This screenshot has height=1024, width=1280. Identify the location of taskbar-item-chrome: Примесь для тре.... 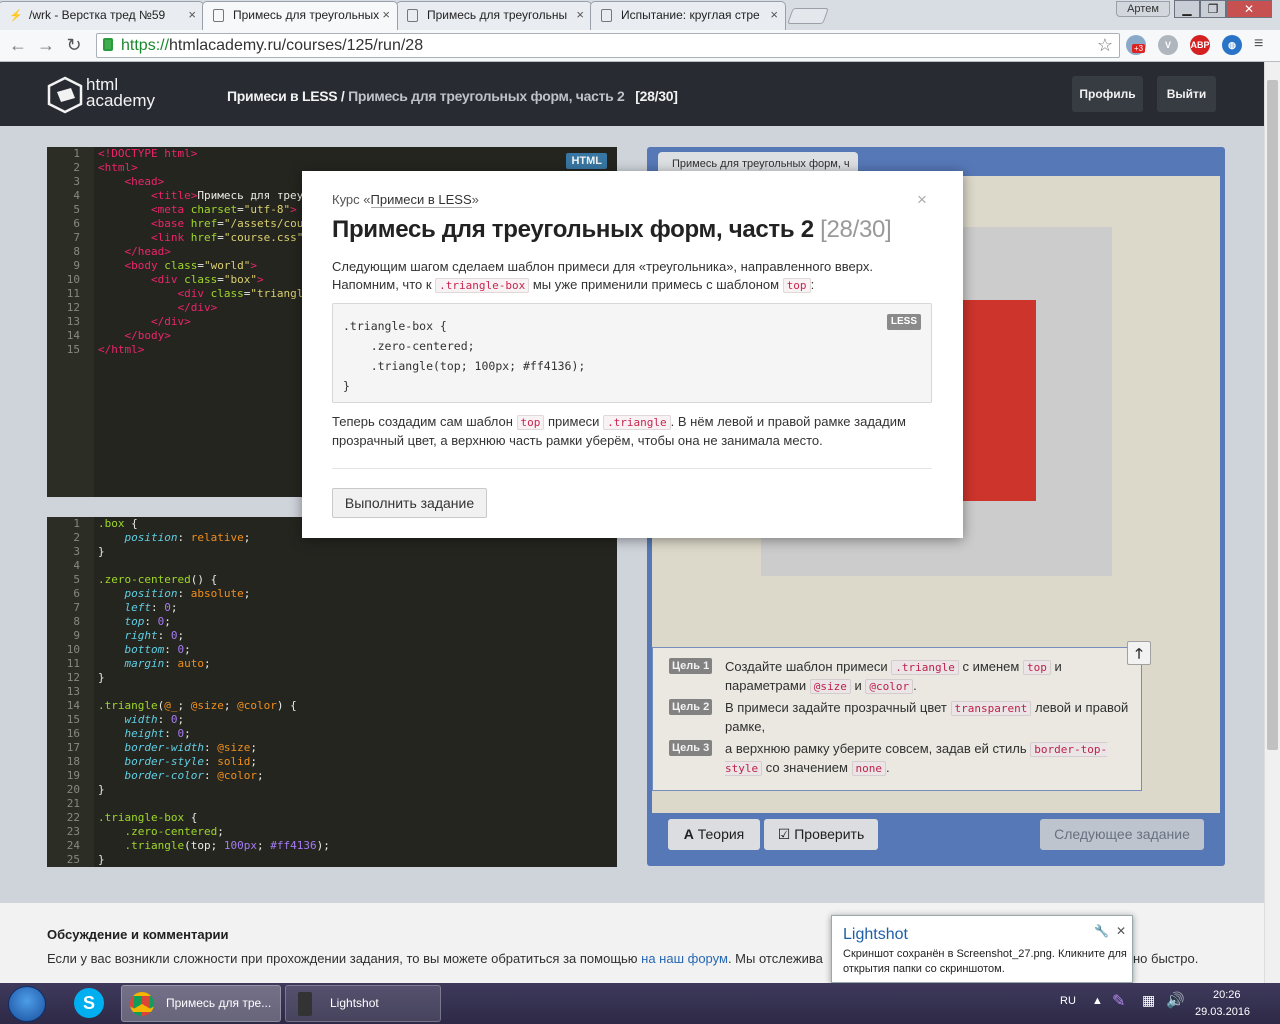
(201, 1003).